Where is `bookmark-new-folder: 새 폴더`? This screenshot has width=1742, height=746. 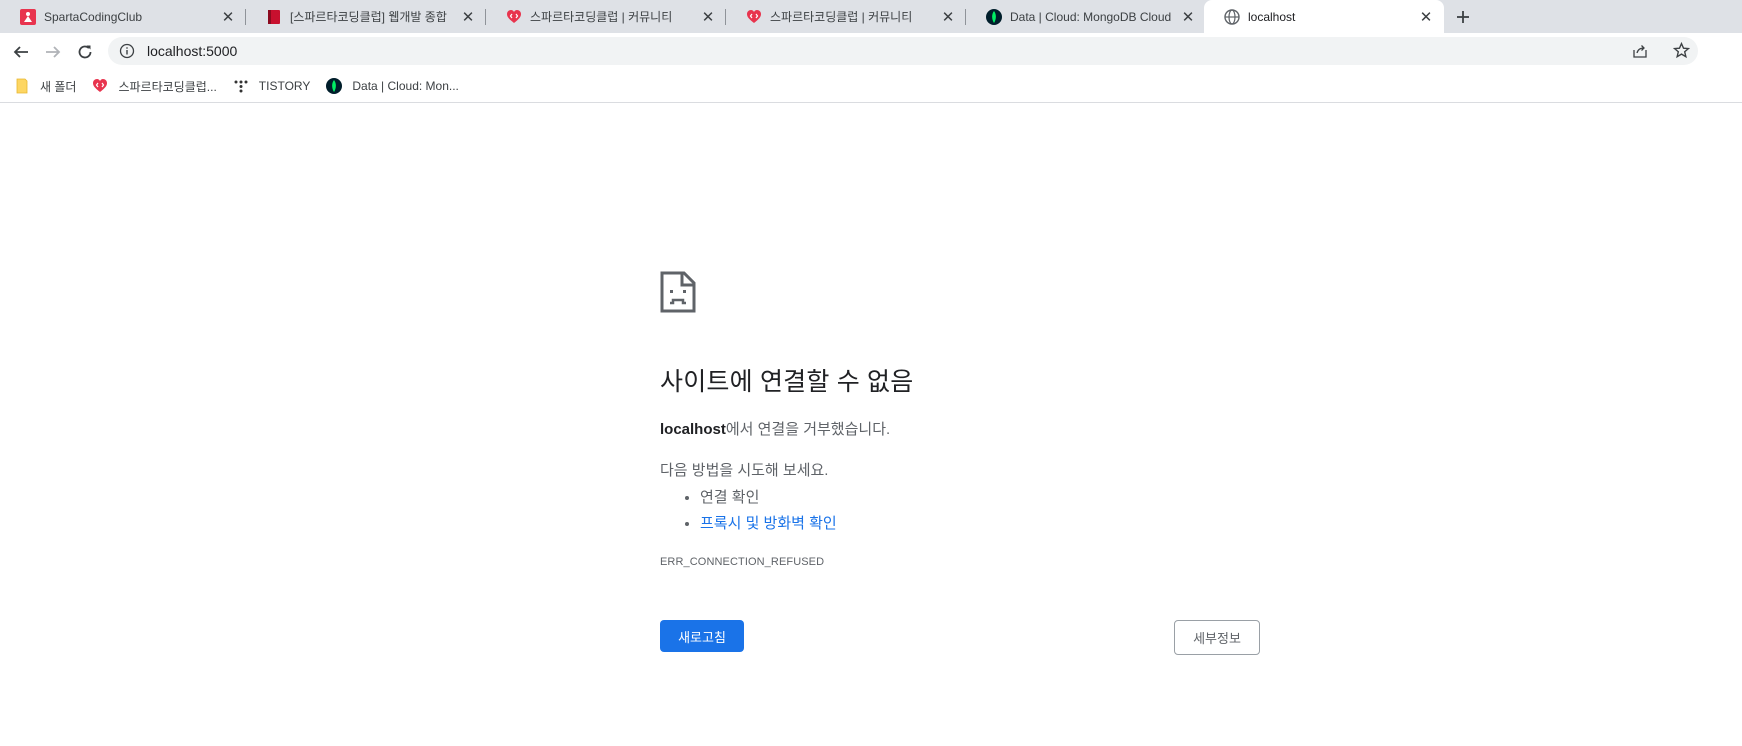 bookmark-new-folder: 새 폴더 is located at coordinates (45, 86).